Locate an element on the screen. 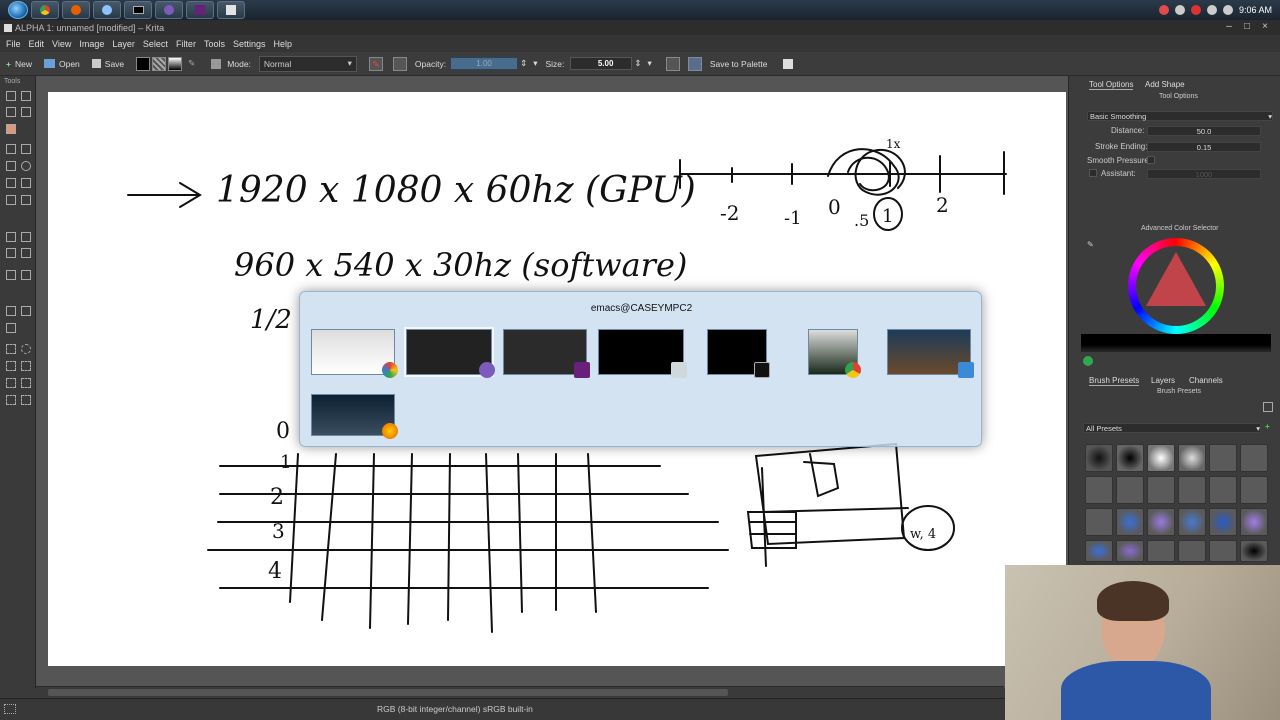 Image resolution: width=1280 pixels, height=720 pixels. save-to-palette-button: Save to Palette is located at coordinates (739, 64).